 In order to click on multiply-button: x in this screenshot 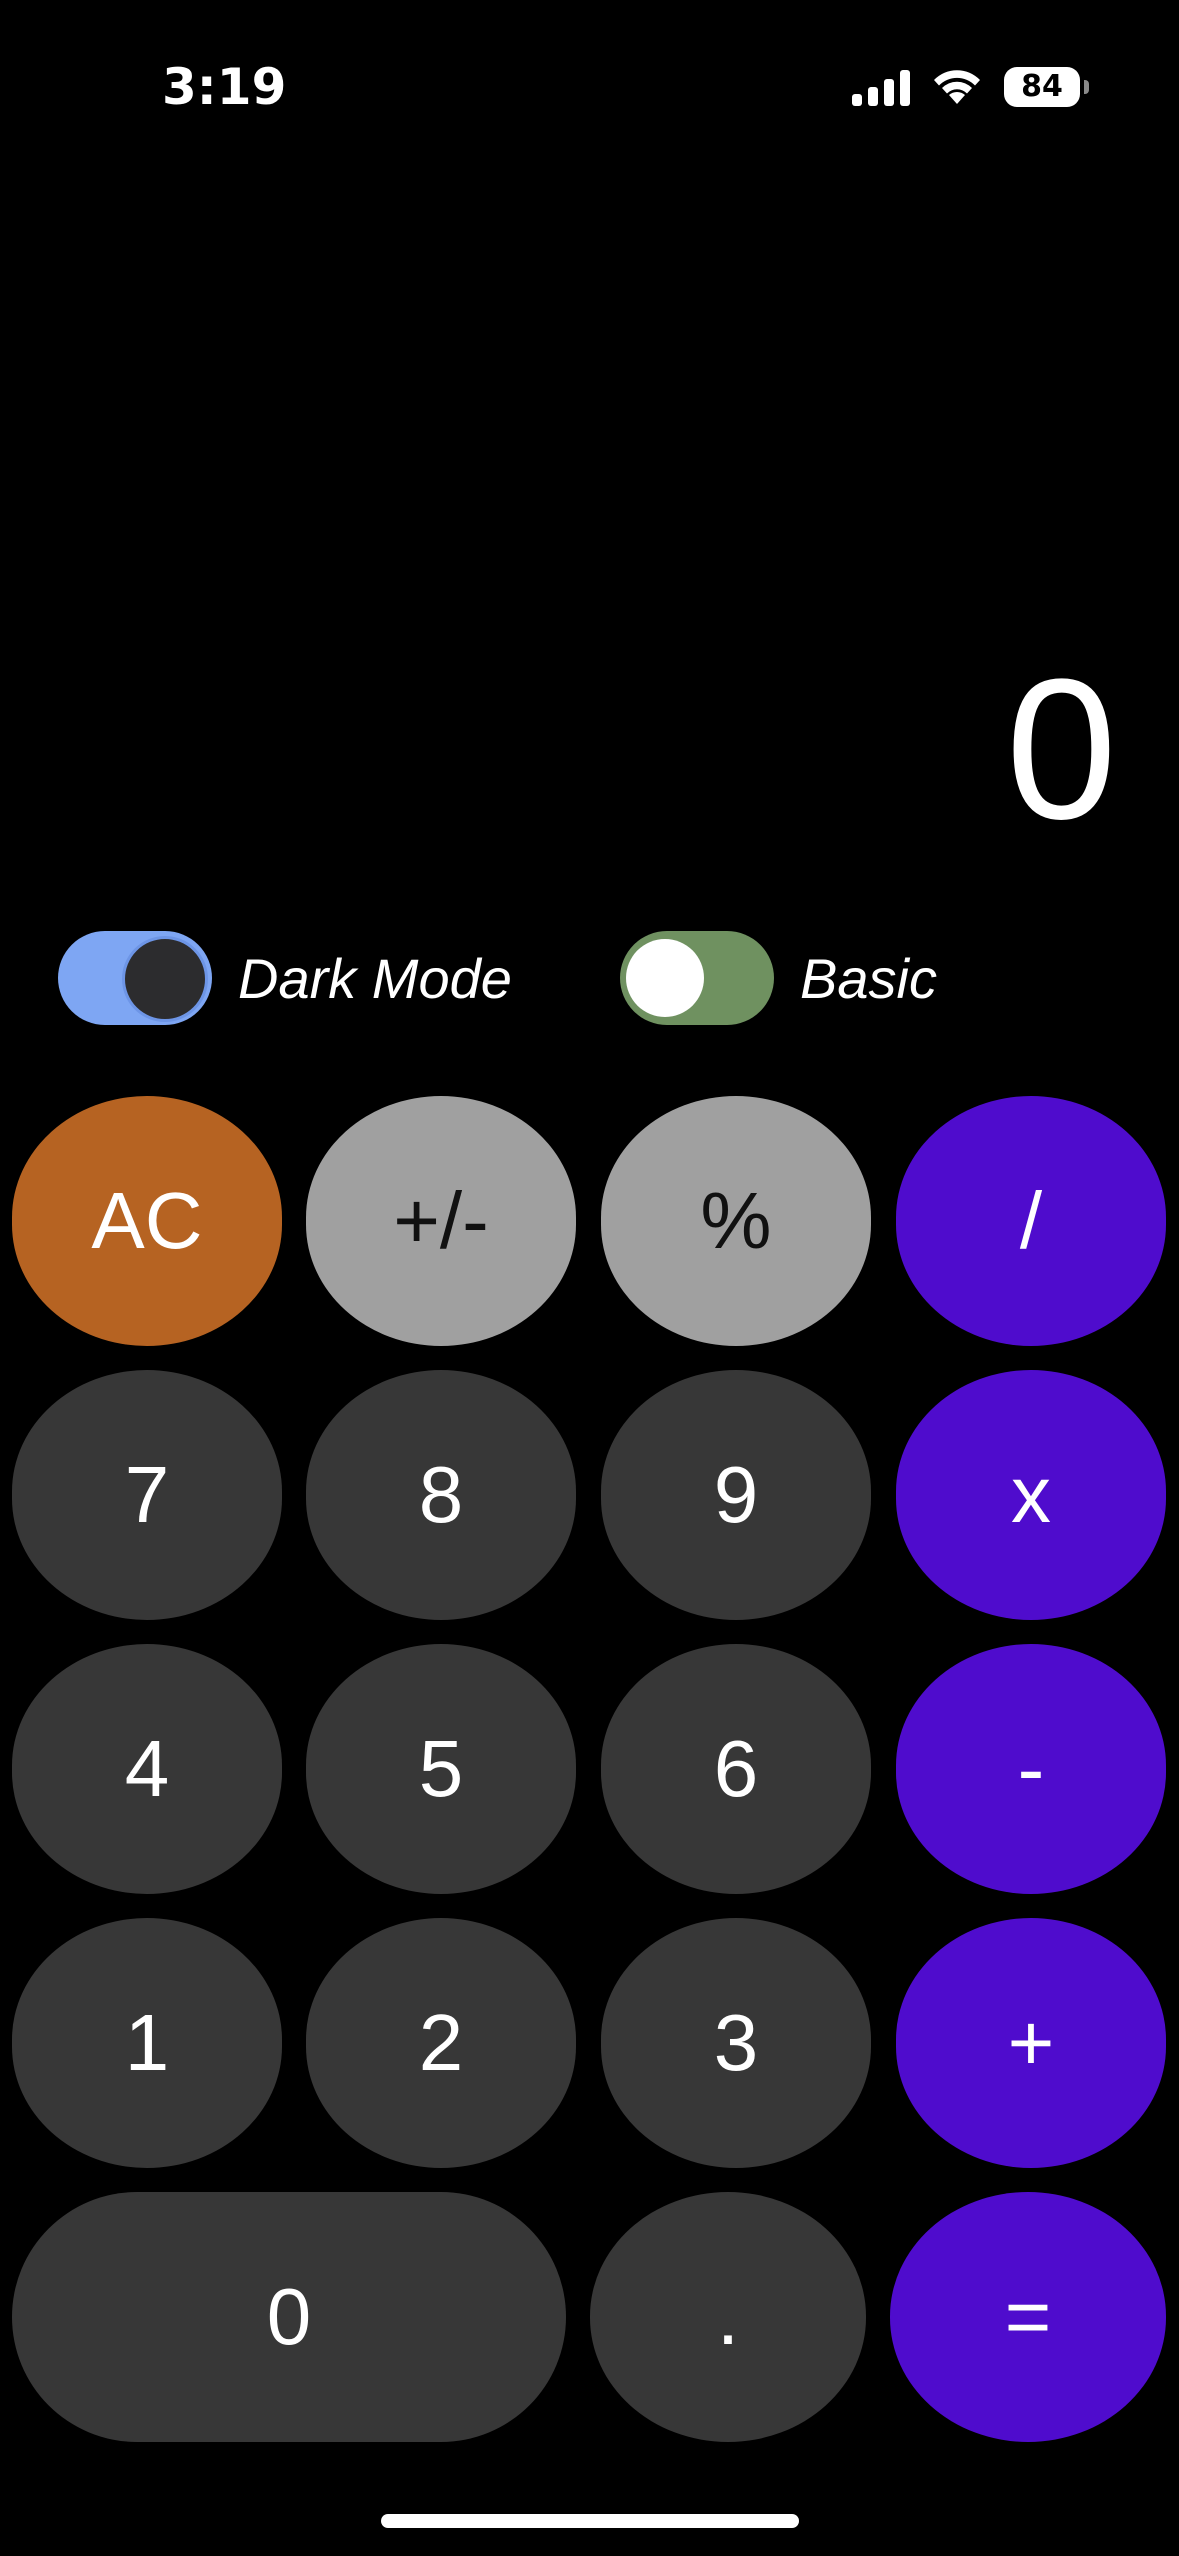, I will do `click(1031, 1495)`.